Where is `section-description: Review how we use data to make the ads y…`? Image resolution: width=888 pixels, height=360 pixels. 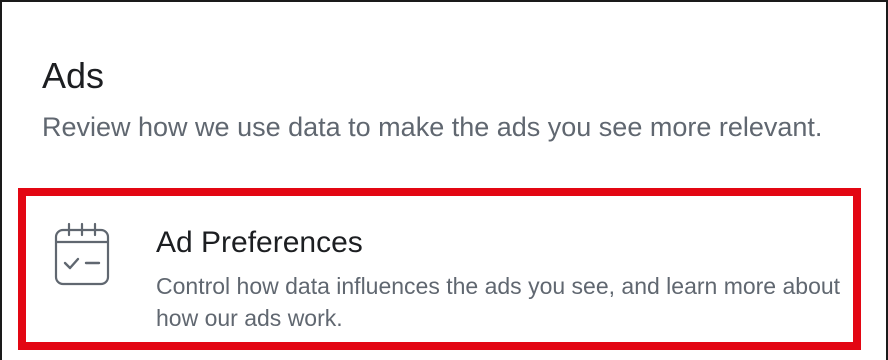
section-description: Review how we use data to make the ads y… is located at coordinates (432, 127).